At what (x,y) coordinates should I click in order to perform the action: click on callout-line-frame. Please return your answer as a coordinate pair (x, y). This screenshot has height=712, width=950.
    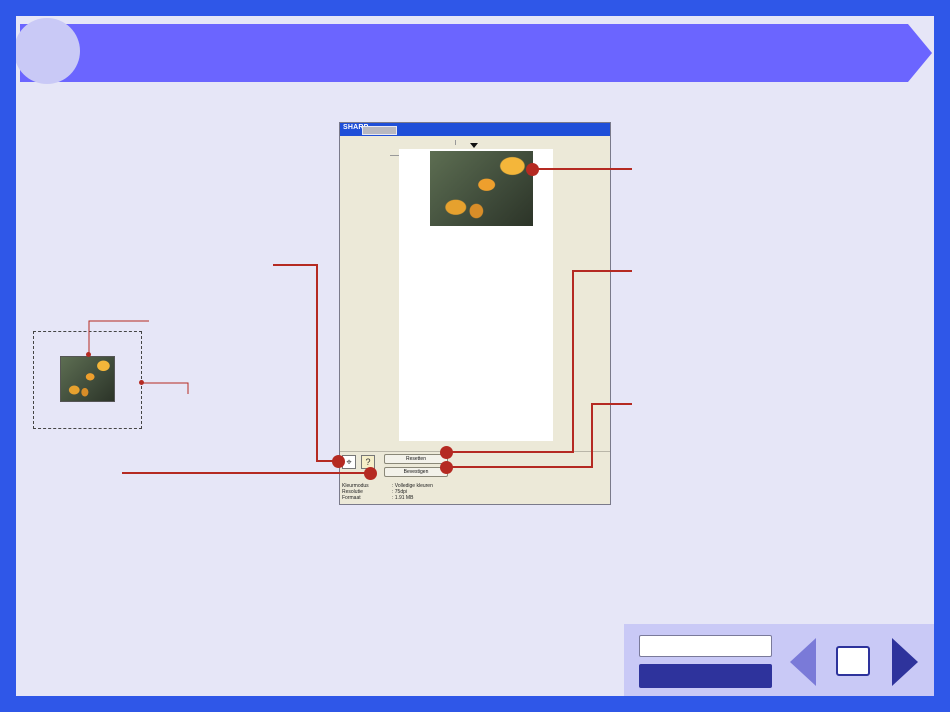
    Looking at the image, I should click on (165, 388).